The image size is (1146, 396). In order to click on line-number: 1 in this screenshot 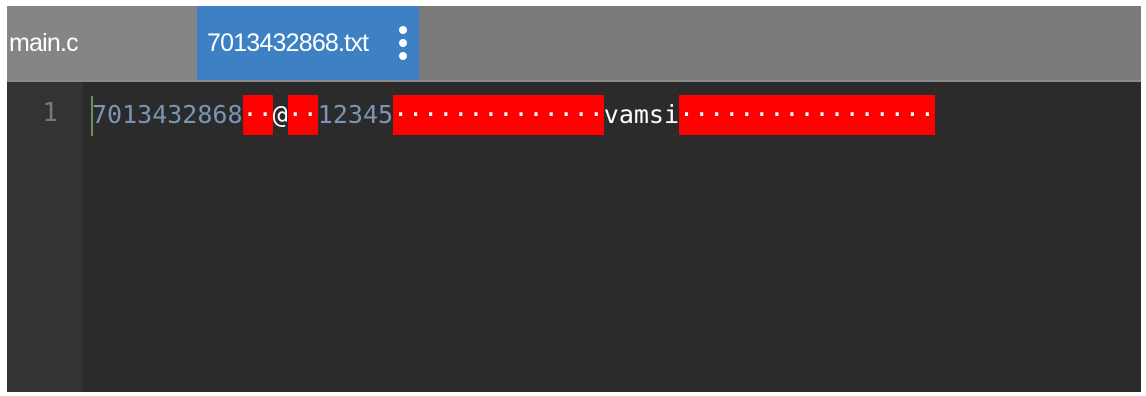, I will do `click(50, 113)`.